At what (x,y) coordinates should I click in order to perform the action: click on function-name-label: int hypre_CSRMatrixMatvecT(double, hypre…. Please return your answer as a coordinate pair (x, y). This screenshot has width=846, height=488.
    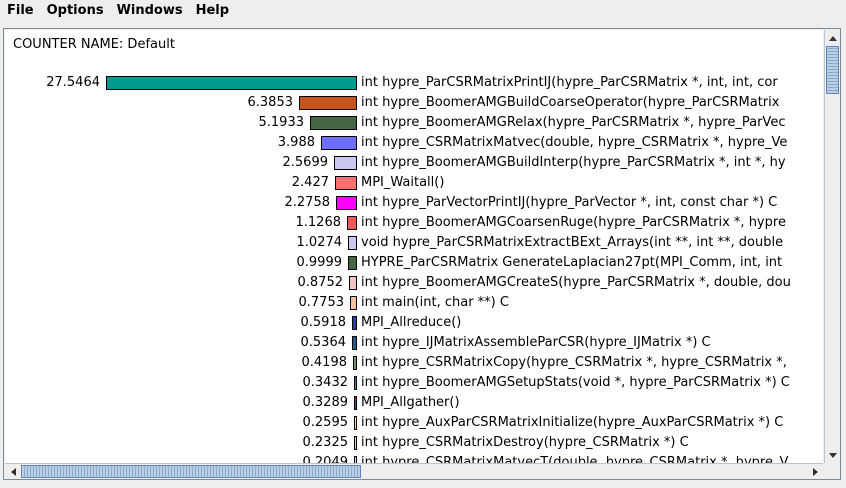
    Looking at the image, I should click on (575, 459).